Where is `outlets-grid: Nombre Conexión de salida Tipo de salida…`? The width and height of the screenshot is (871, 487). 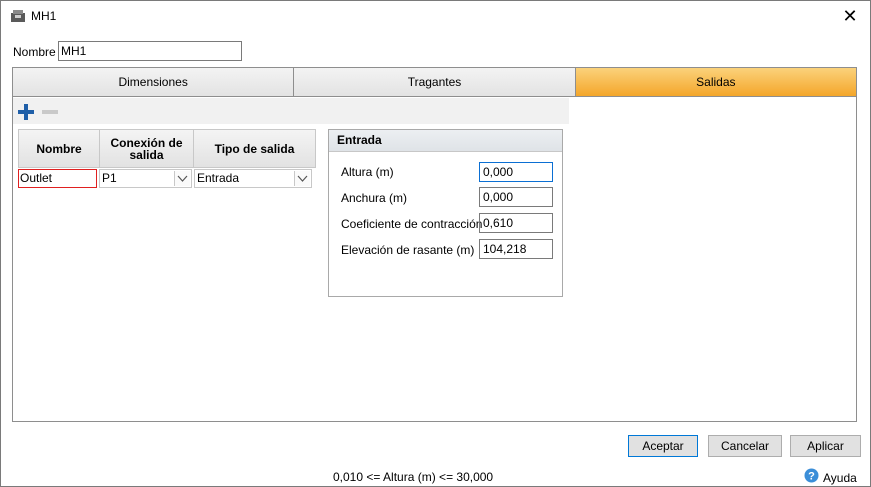 outlets-grid: Nombre Conexión de salida Tipo de salida… is located at coordinates (168, 159).